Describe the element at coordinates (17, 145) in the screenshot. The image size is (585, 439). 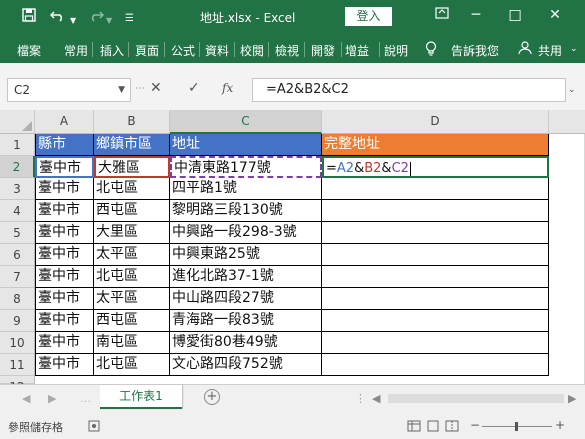
I see `row-header: 1` at that location.